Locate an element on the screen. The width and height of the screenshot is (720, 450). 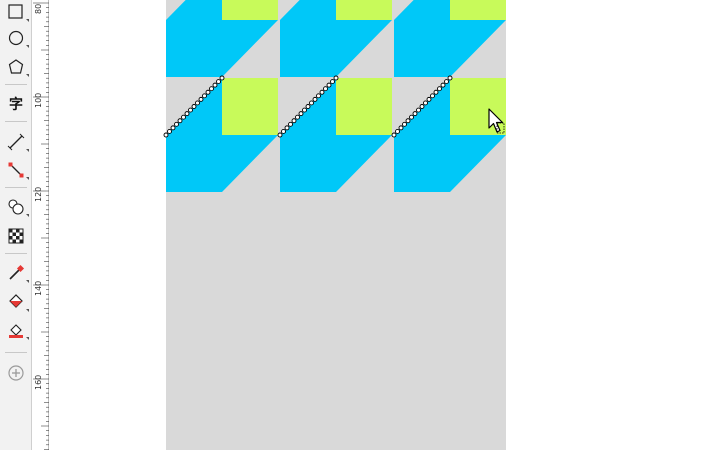
ruler-label: 120 is located at coordinates (38, 194).